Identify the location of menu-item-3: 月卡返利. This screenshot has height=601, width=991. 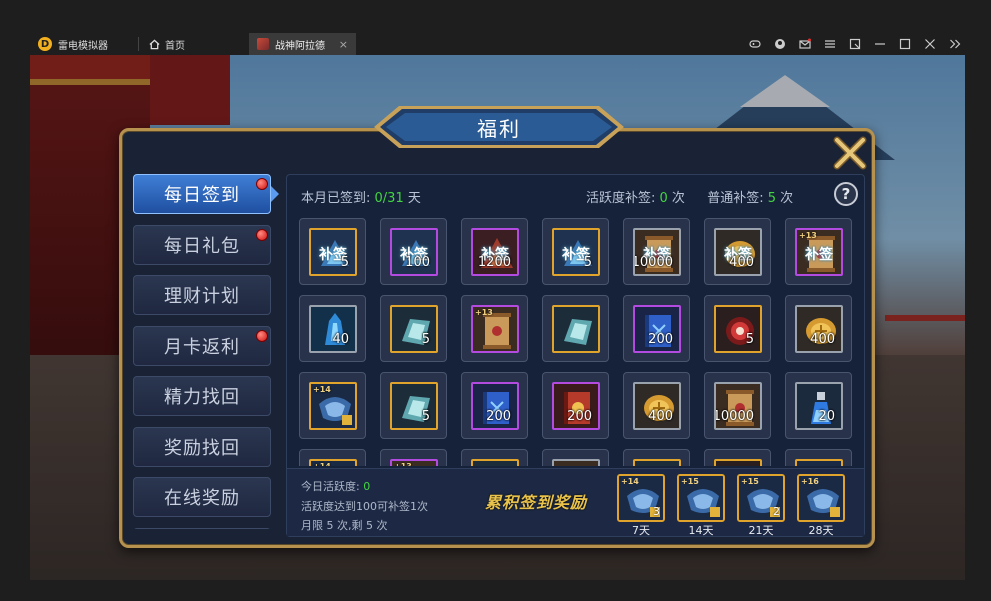
(202, 345).